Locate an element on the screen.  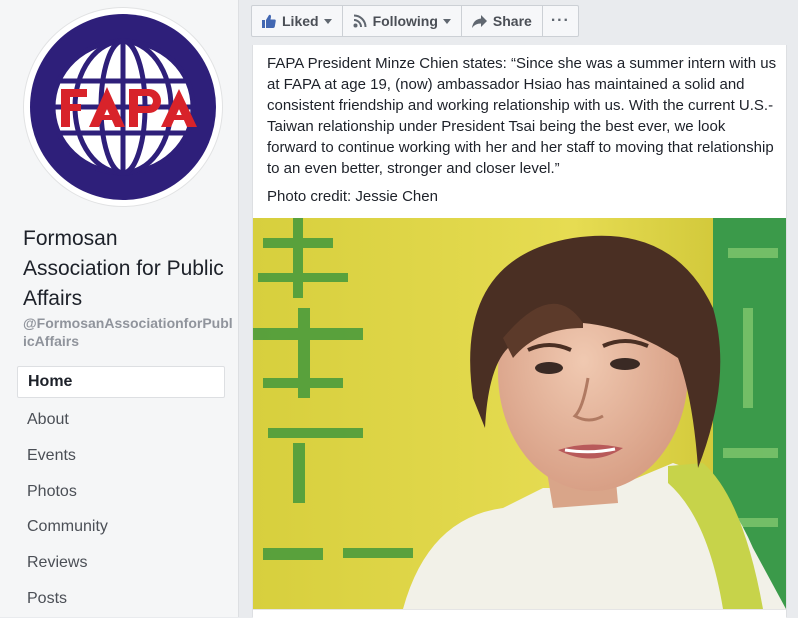
following-button: Following is located at coordinates (402, 21).